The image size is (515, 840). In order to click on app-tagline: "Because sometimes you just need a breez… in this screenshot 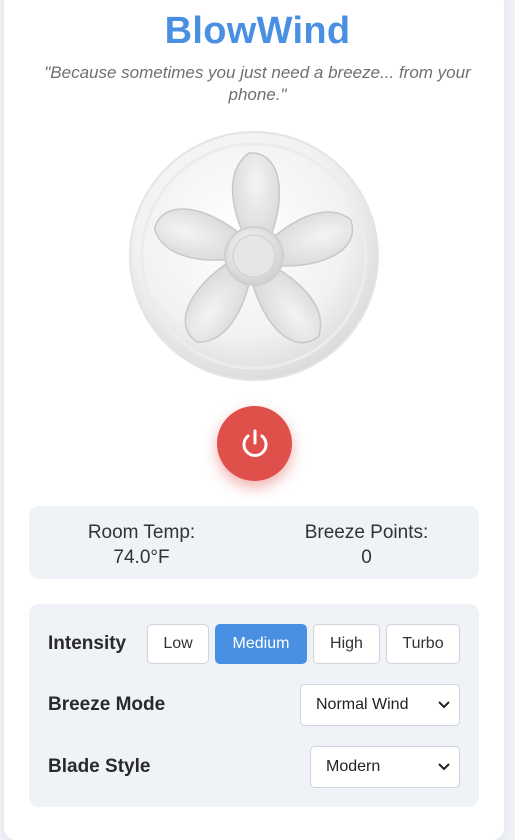, I will do `click(257, 83)`.